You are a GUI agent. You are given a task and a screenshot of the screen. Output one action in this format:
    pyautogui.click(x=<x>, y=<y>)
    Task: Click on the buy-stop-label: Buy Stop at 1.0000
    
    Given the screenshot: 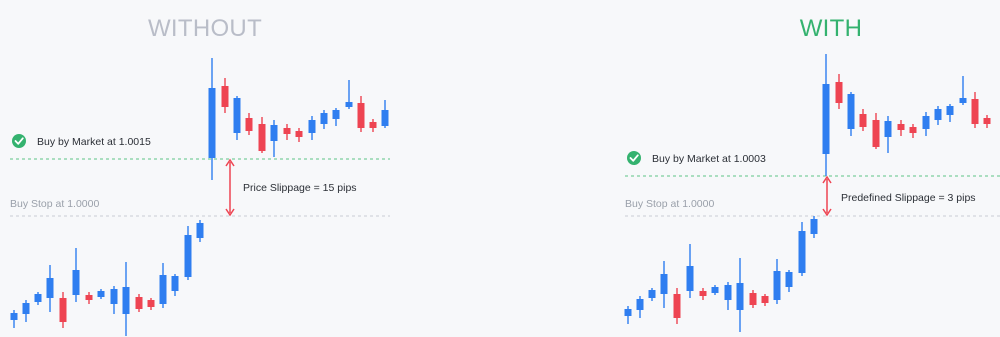 What is the action you would take?
    pyautogui.click(x=669, y=204)
    